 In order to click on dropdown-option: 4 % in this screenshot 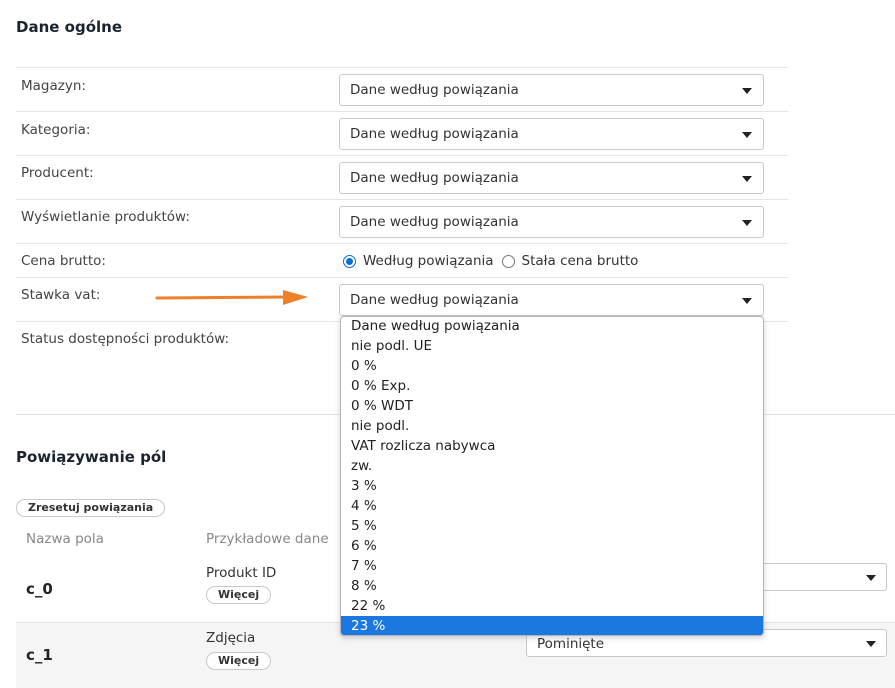, I will do `click(552, 506)`.